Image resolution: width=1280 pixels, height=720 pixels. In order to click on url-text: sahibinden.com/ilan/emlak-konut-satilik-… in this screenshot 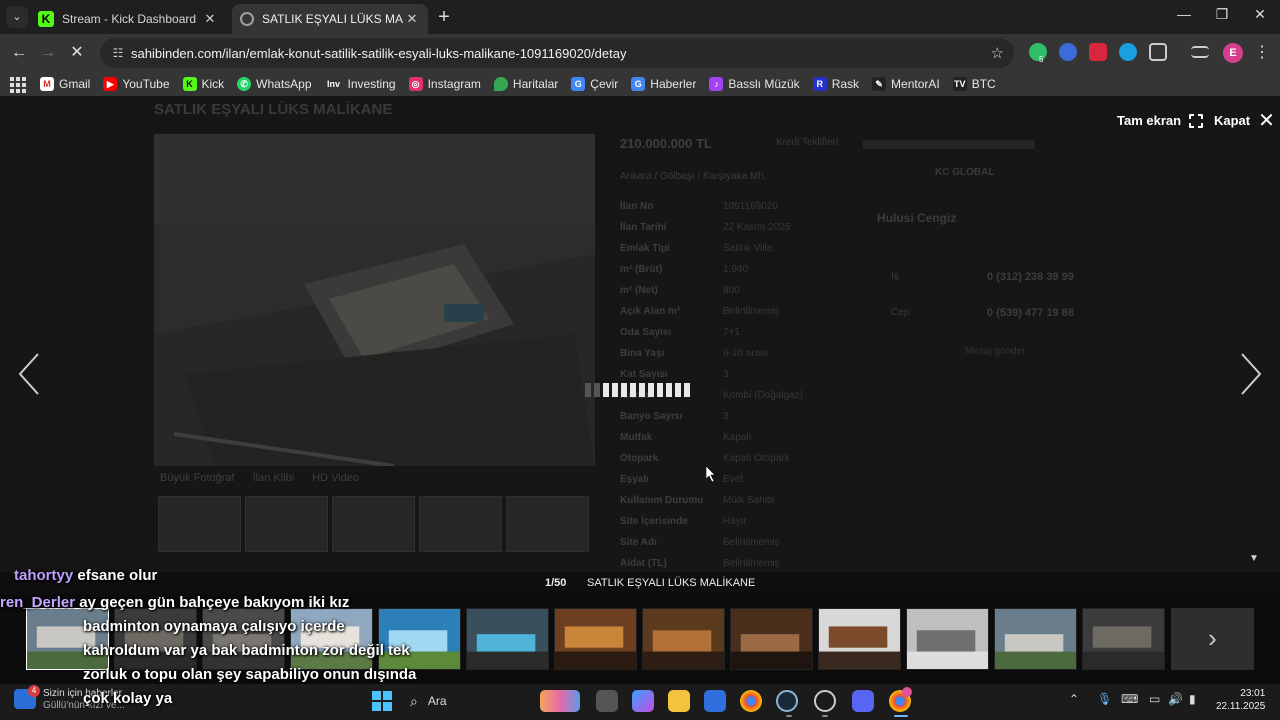, I will do `click(378, 53)`.